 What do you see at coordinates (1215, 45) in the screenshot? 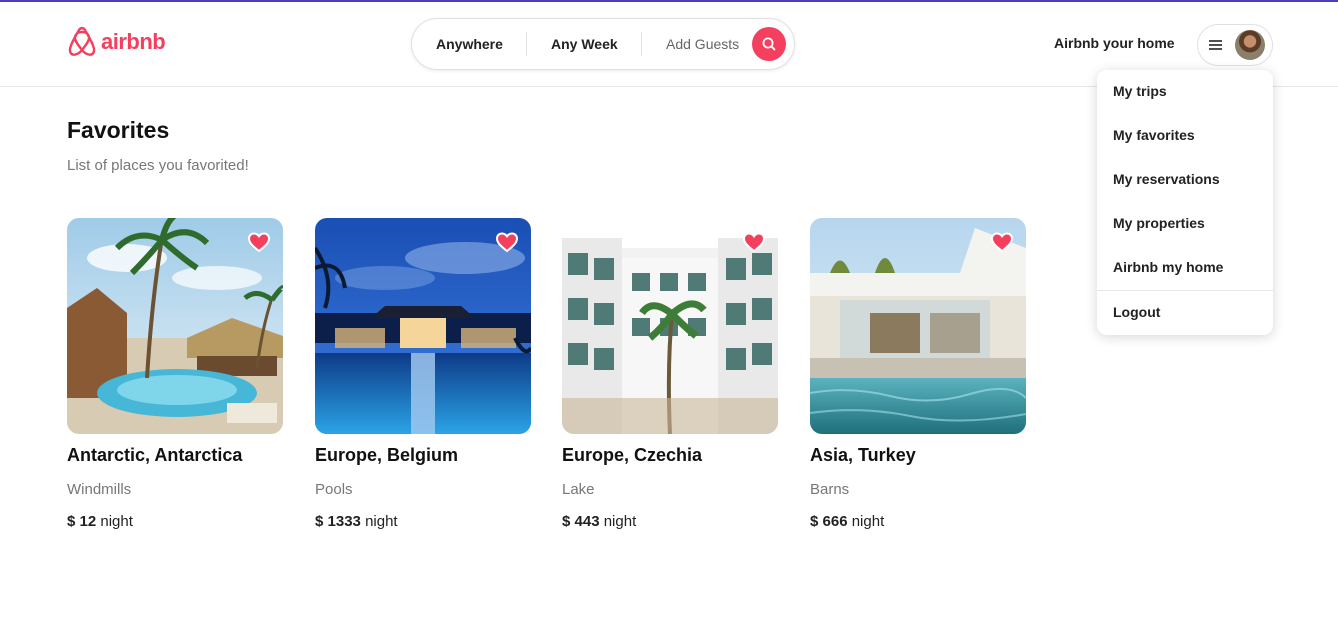
I see `hamburger-icon` at bounding box center [1215, 45].